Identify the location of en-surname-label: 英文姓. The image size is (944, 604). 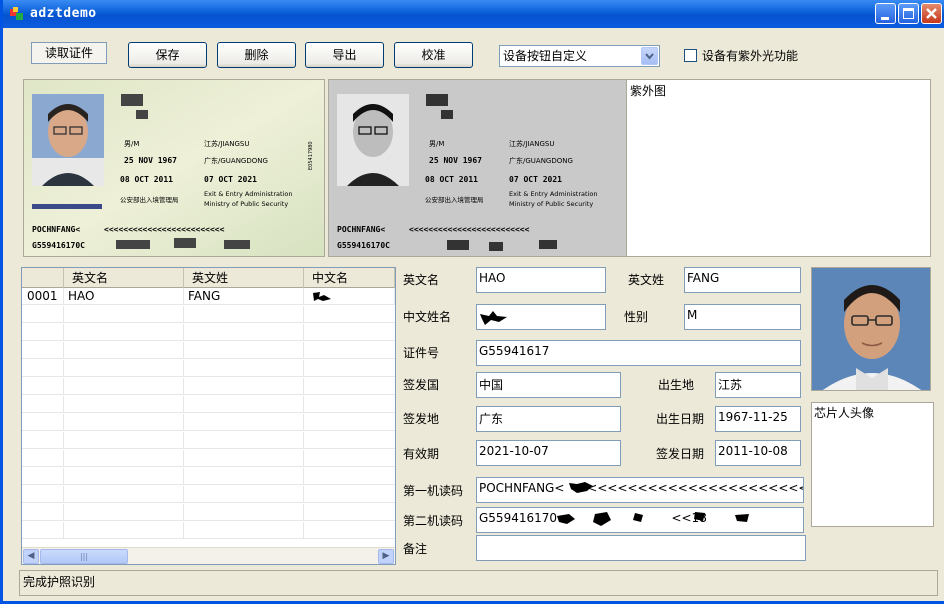
(646, 280).